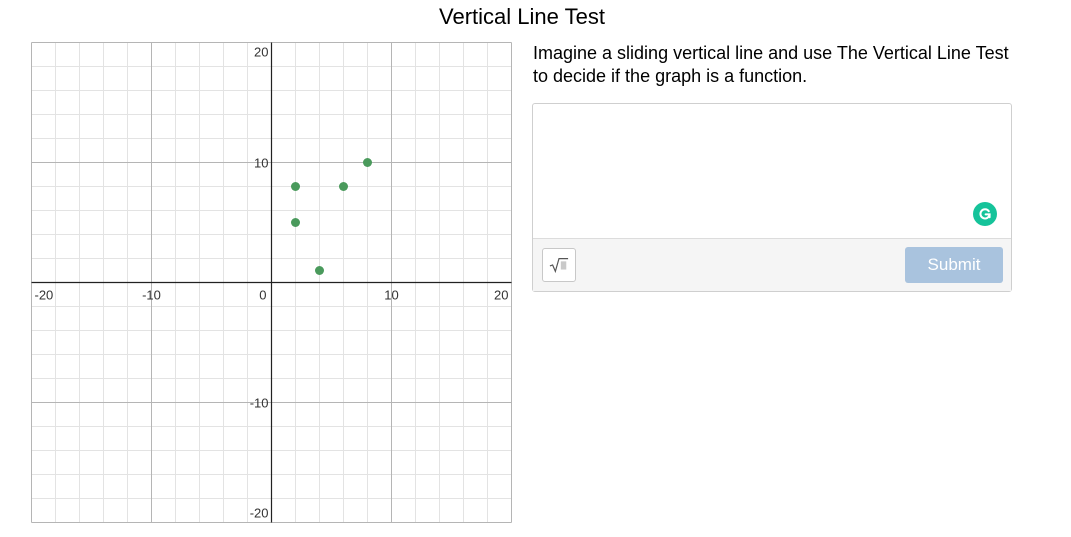 The height and width of the screenshot is (537, 1071). Describe the element at coordinates (501, 295) in the screenshot. I see `x-tick-label: 20` at that location.